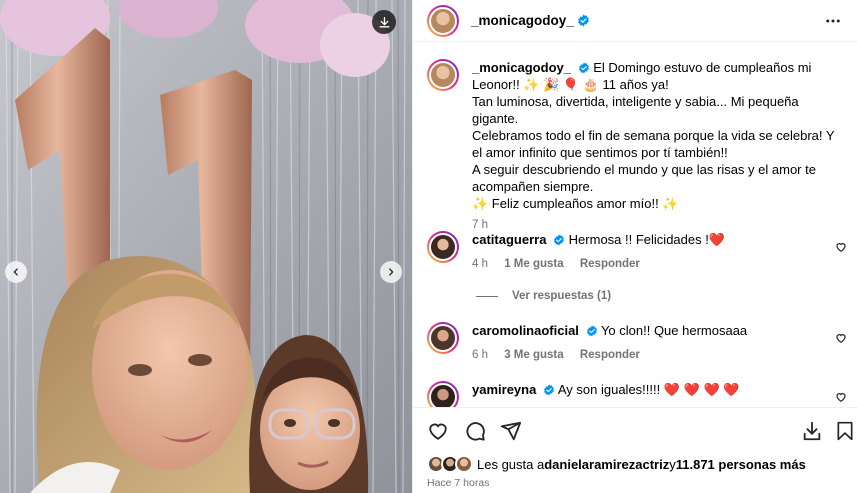 The height and width of the screenshot is (493, 857). Describe the element at coordinates (511, 431) in the screenshot. I see `share-icon` at that location.